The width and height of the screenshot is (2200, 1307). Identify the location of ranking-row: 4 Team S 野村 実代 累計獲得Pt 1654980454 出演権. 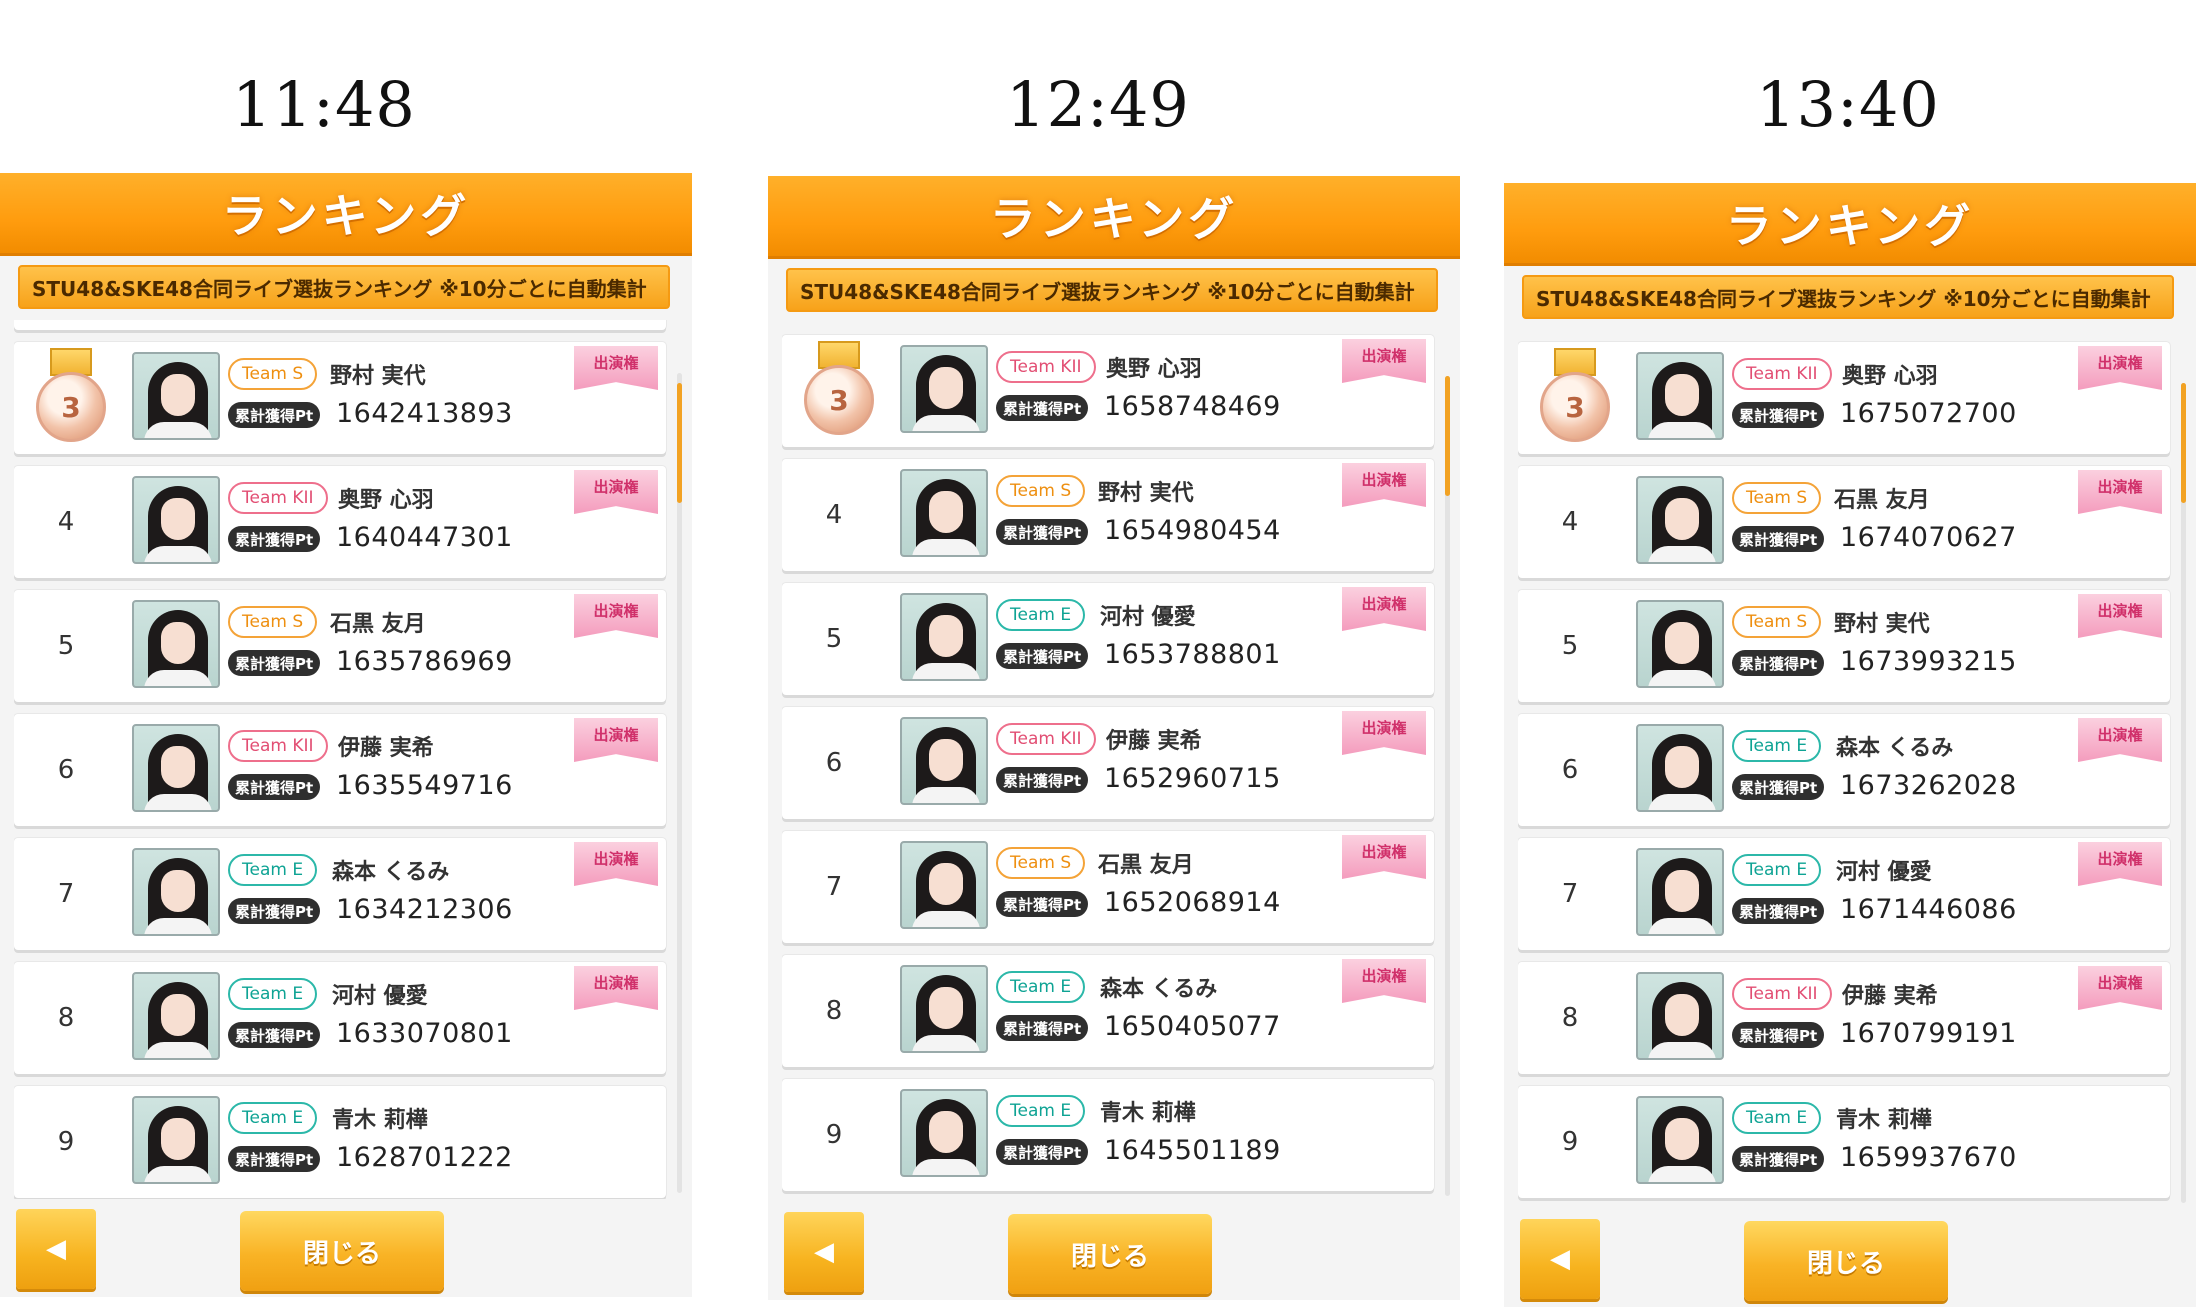
(1108, 515).